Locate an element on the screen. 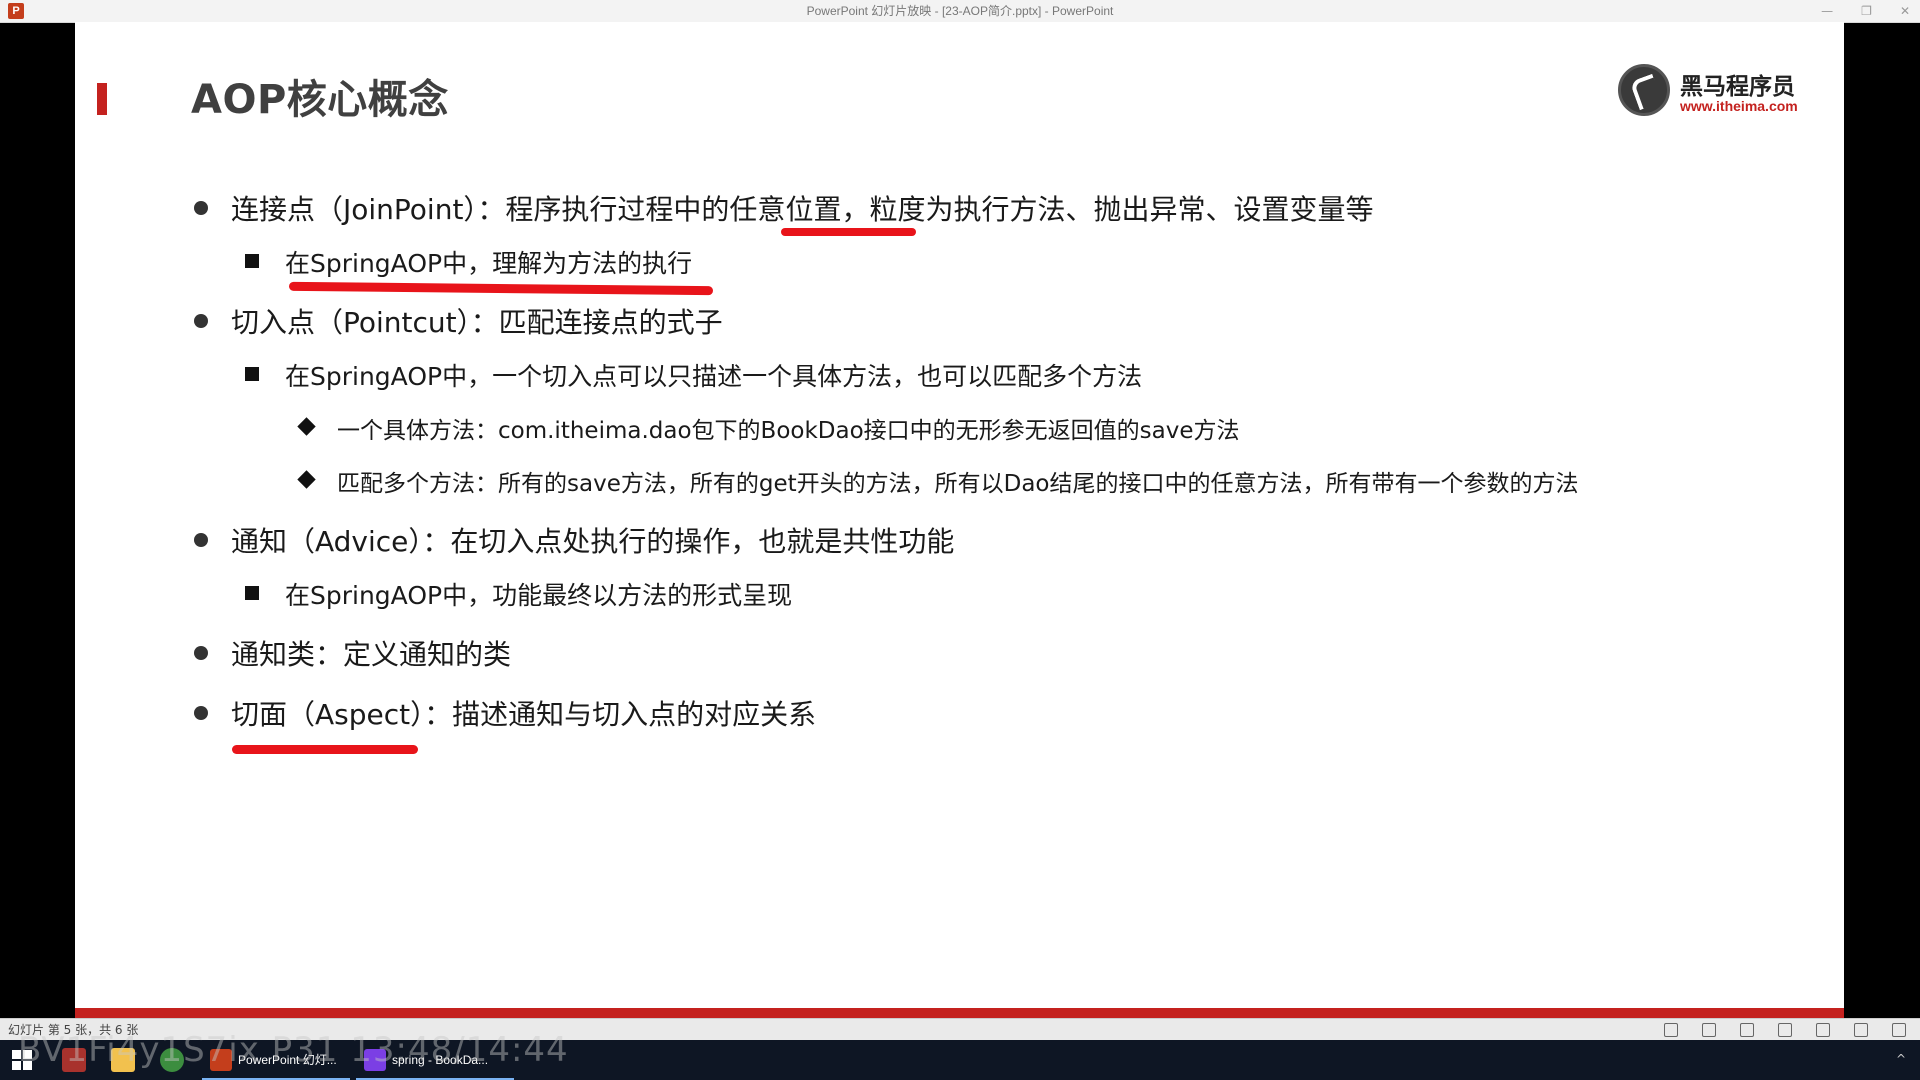 Image resolution: width=1920 pixels, height=1080 pixels. restore-button: ❐ is located at coordinates (1866, 11).